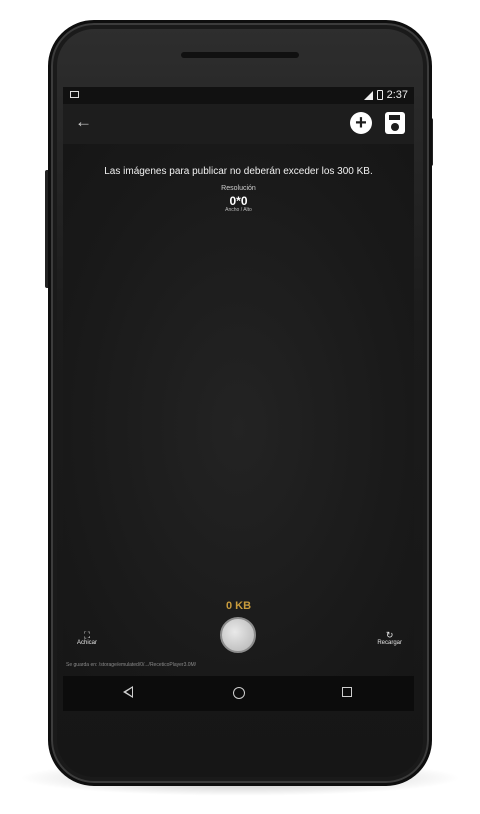 Image resolution: width=480 pixels, height=814 pixels. I want to click on image-notification-icon, so click(74, 94).